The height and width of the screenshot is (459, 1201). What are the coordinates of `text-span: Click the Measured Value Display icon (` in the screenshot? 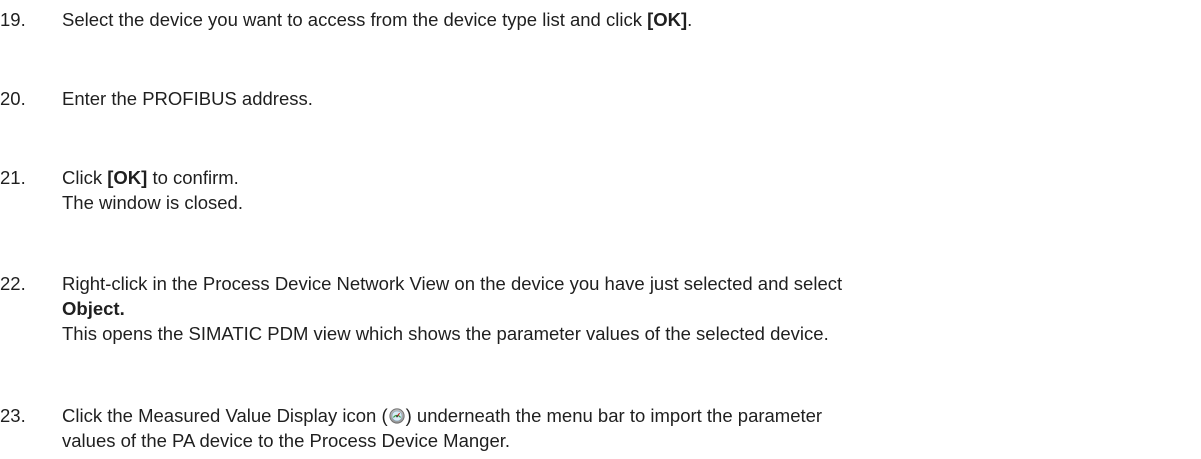 It's located at (225, 415).